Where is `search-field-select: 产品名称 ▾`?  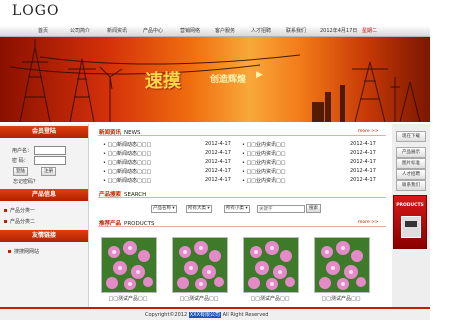
search-field-select: 产品名称 ▾ is located at coordinates (164, 209).